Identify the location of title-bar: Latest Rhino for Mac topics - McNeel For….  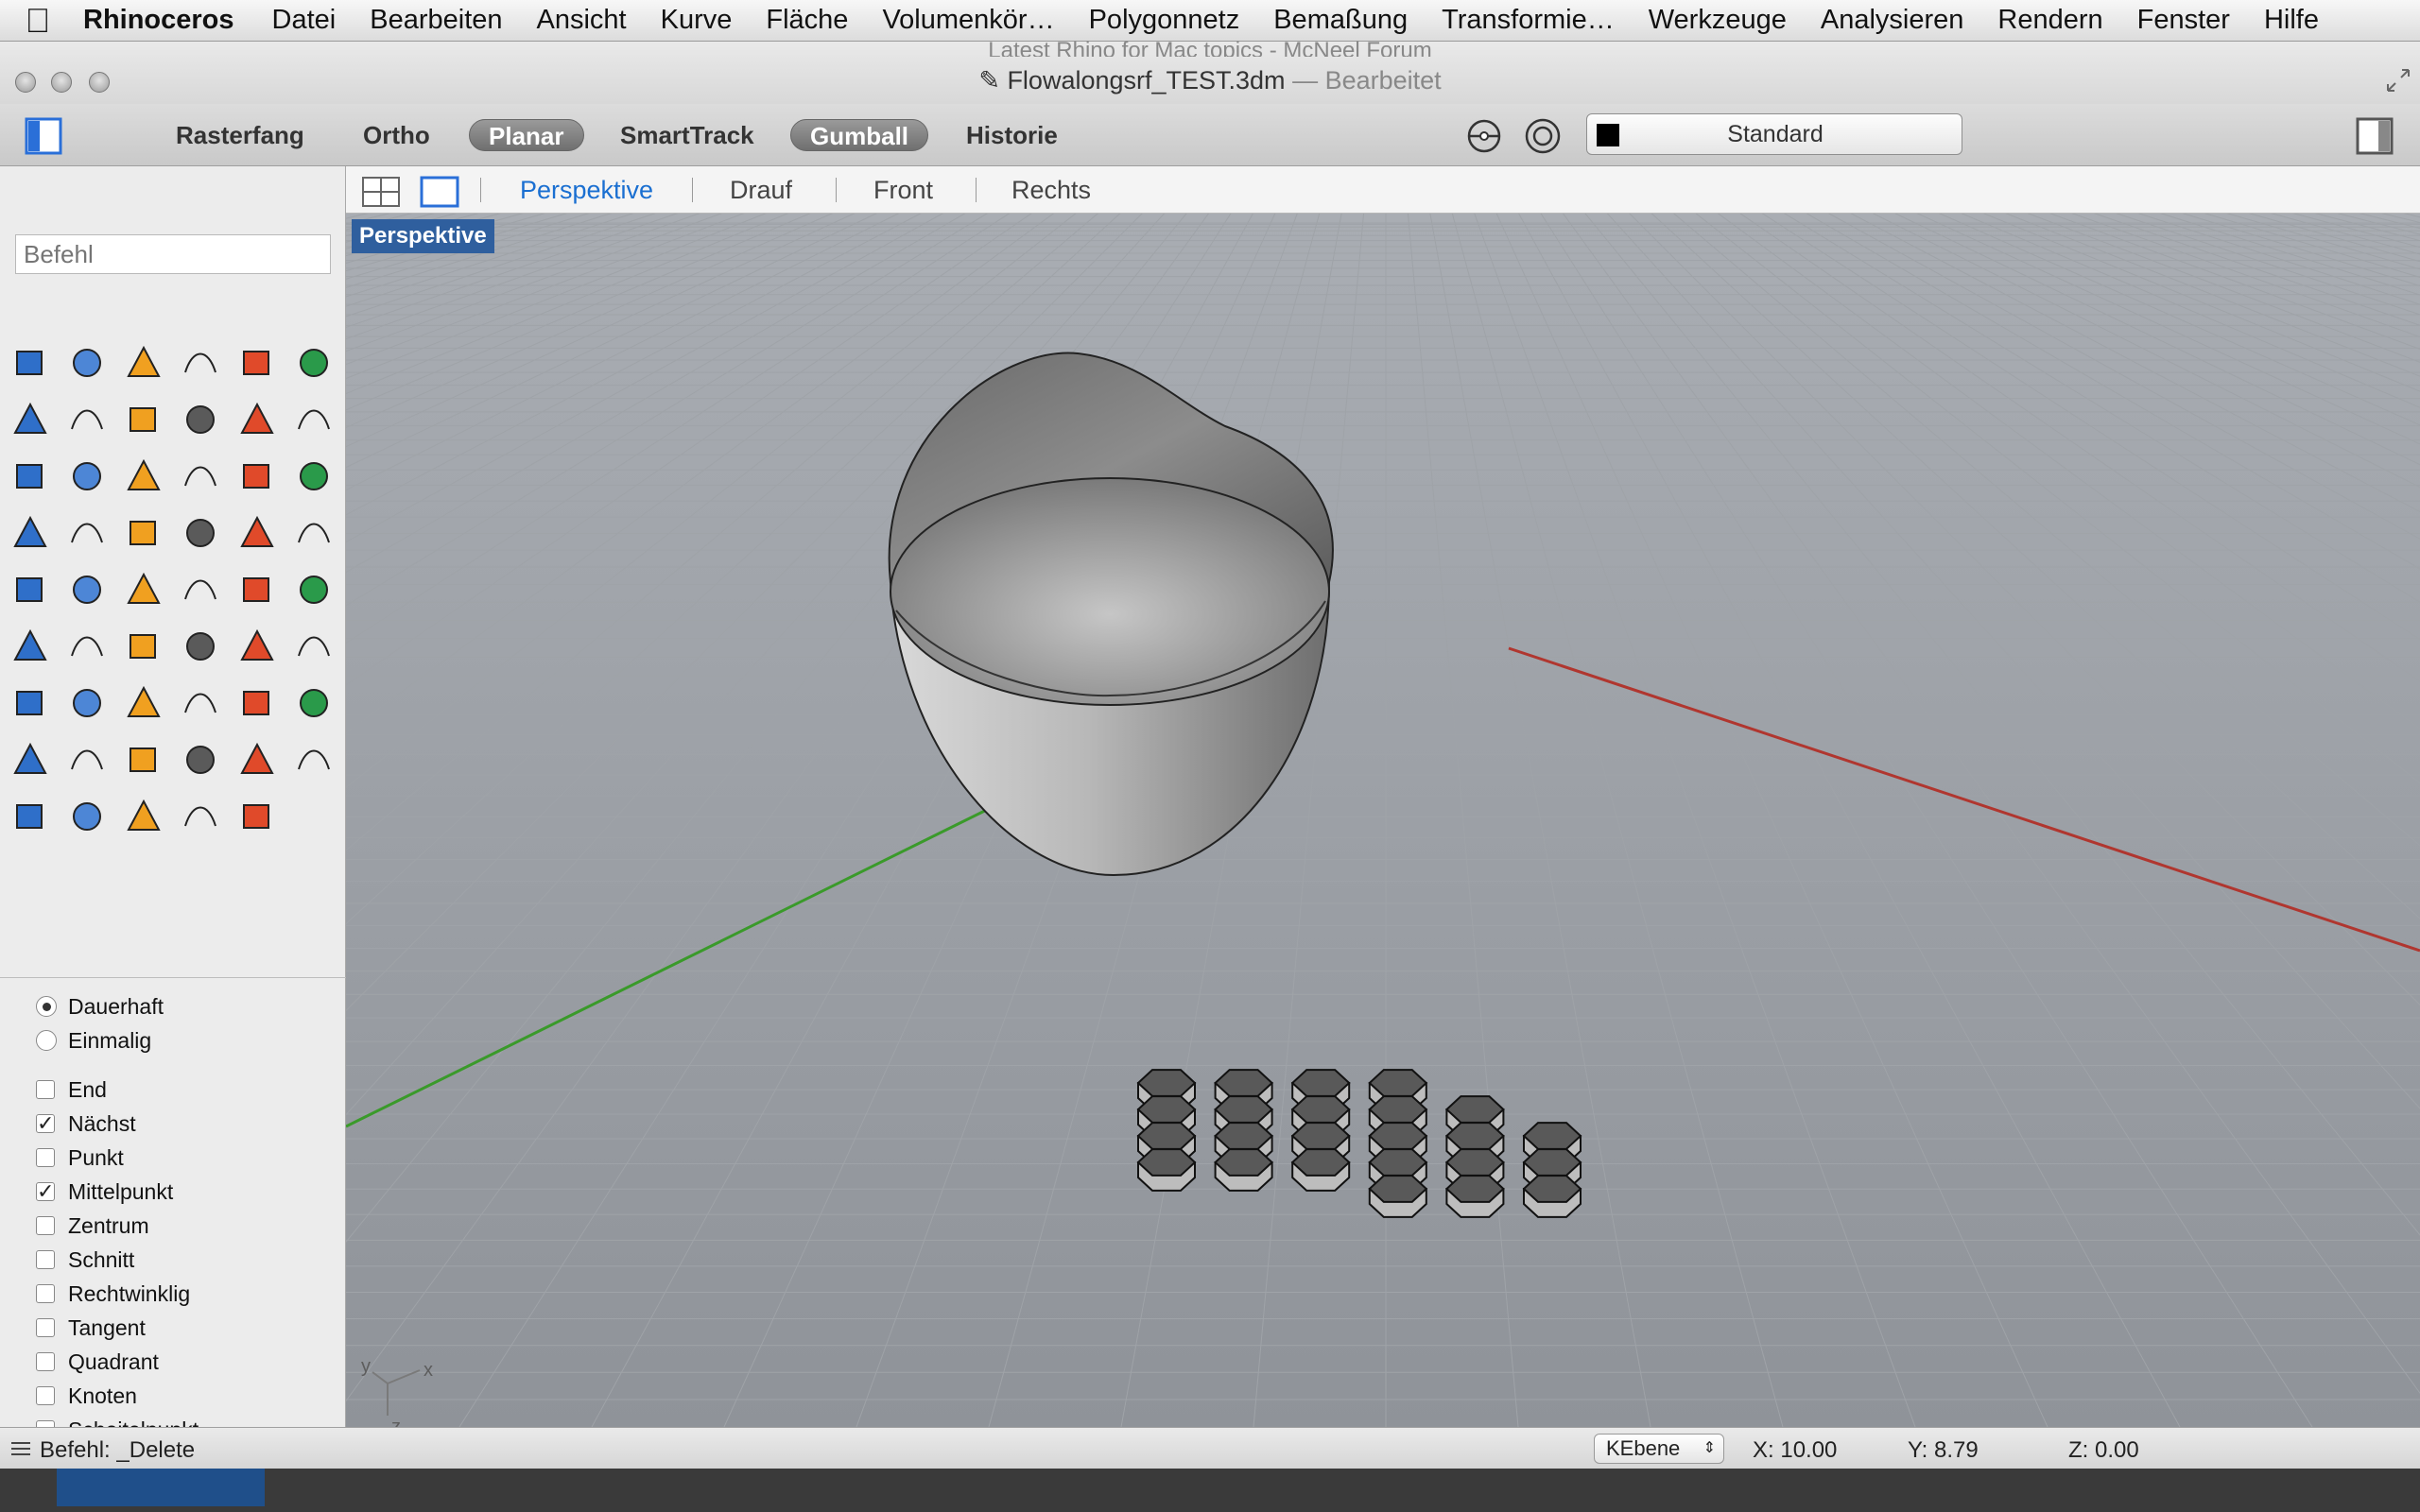
(1210, 71).